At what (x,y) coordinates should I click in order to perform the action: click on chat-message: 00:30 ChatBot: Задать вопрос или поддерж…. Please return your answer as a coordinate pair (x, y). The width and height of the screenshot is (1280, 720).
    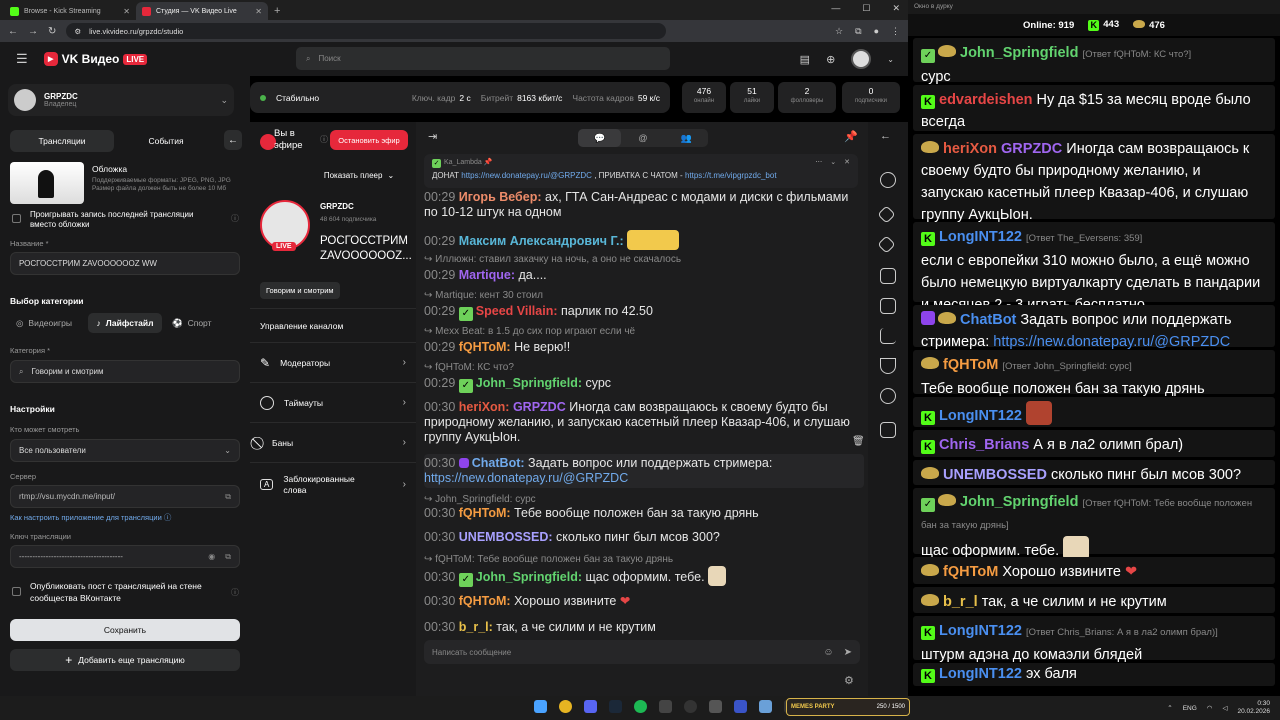
    Looking at the image, I should click on (644, 471).